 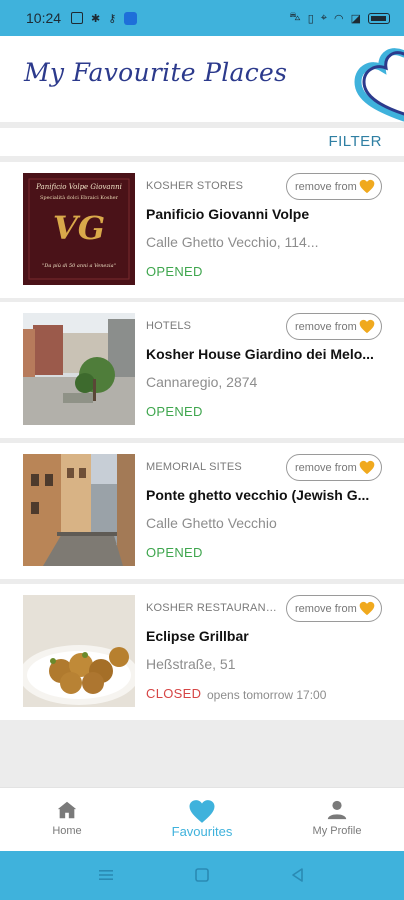 I want to click on thumb-line2: Specialità dolci Ebraici Kosher, so click(x=79, y=198).